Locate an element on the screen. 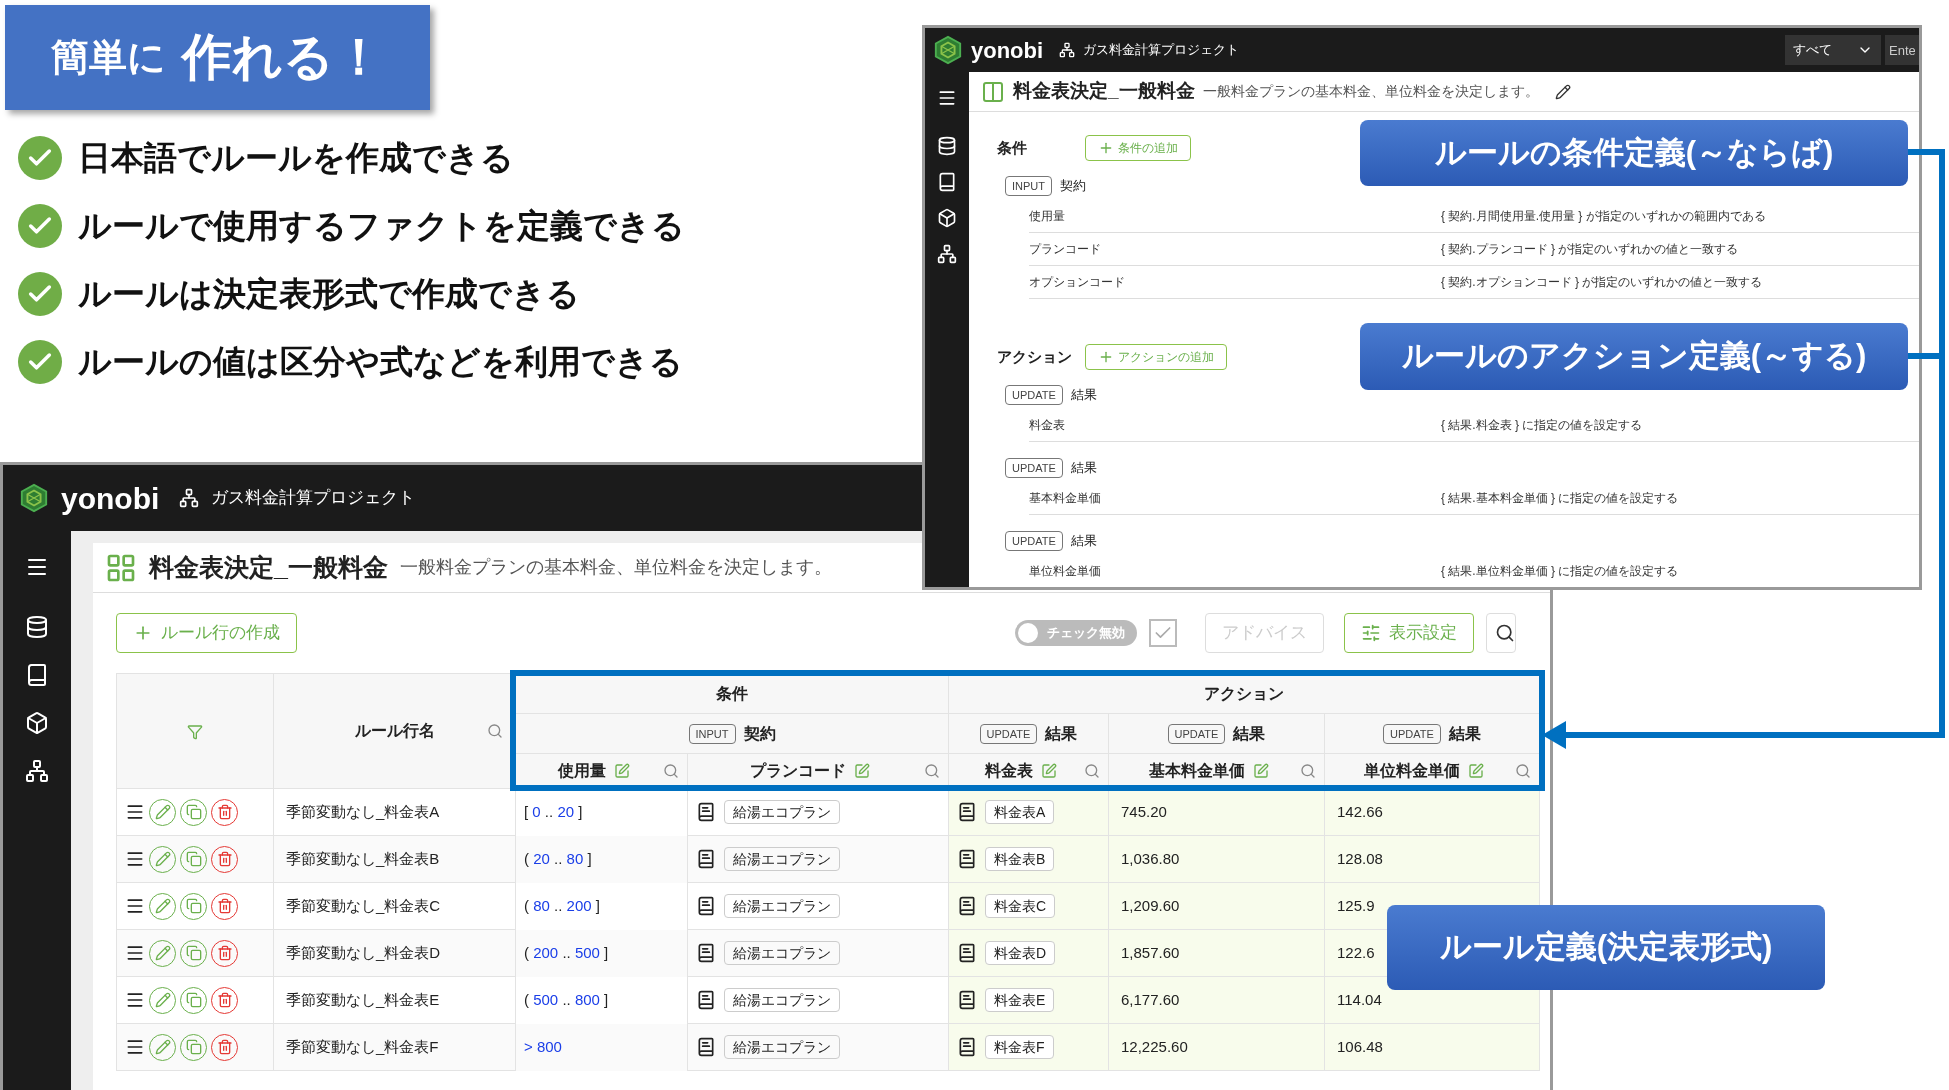  search-field: Ente is located at coordinates (1902, 50).